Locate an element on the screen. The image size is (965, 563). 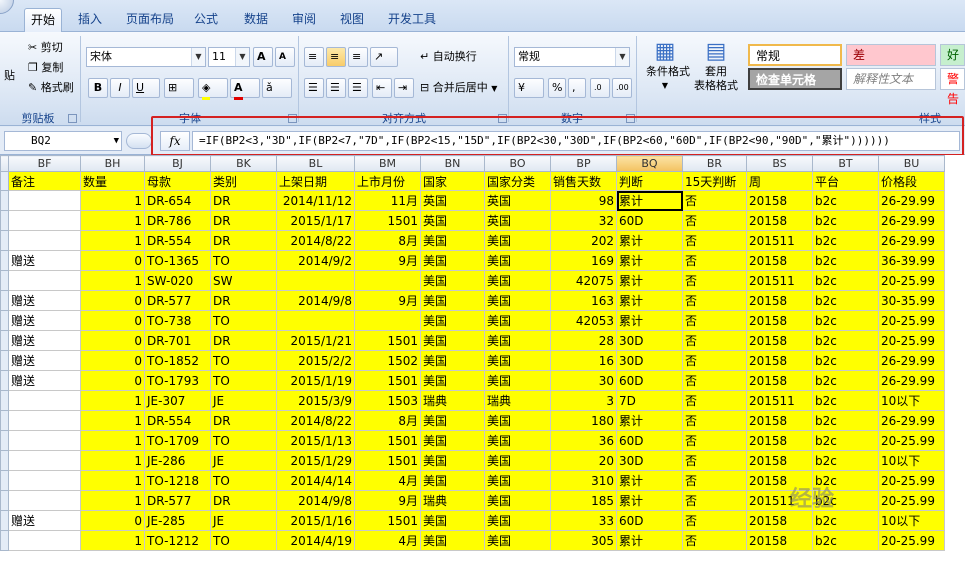
shrink-font-button: A is located at coordinates (285, 57).